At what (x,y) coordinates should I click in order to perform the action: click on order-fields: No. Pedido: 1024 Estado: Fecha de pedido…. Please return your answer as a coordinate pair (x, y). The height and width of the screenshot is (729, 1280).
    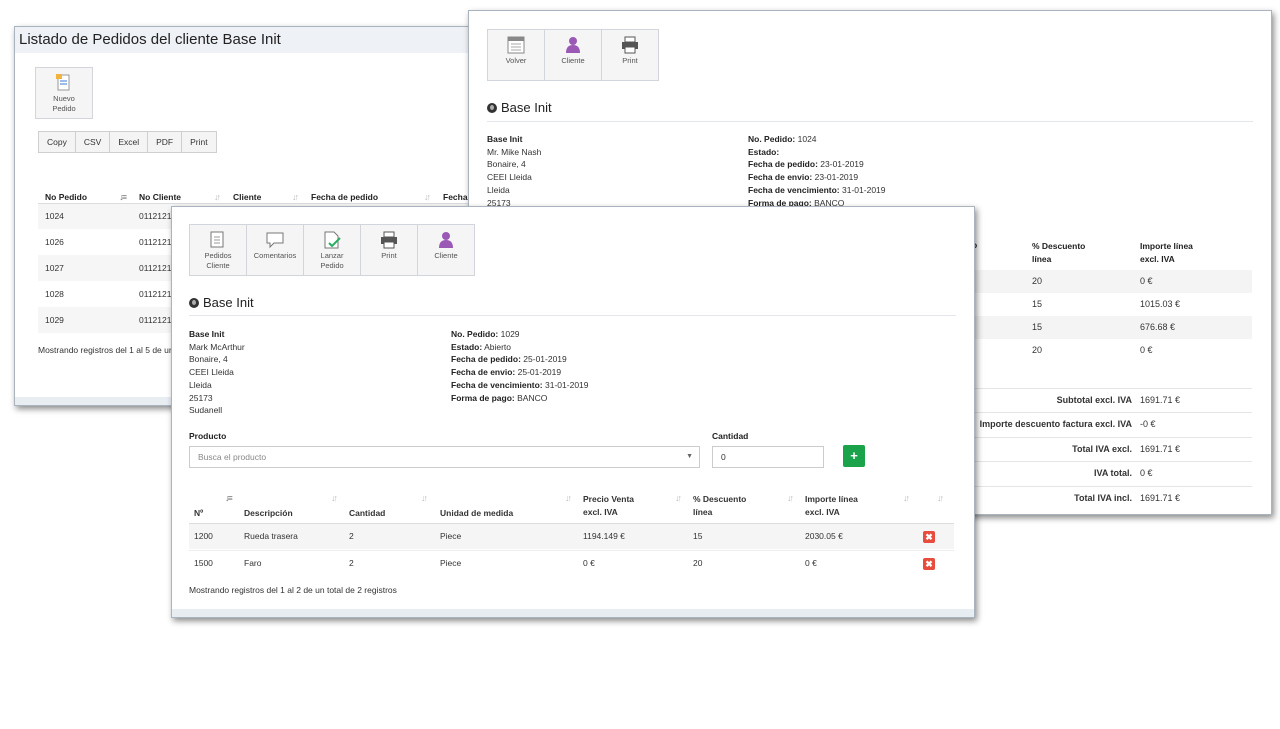
    Looking at the image, I should click on (817, 171).